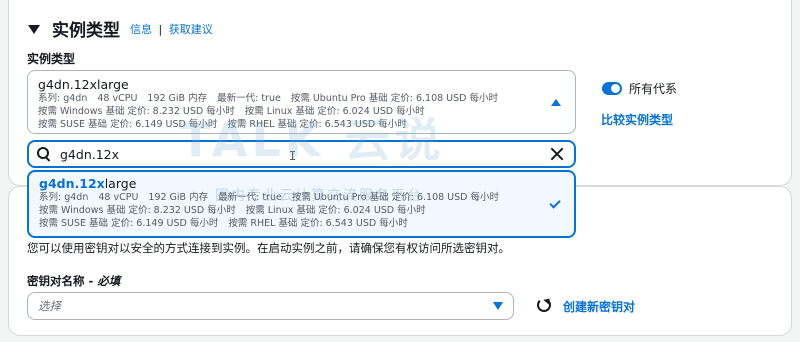 This screenshot has width=800, height=342. Describe the element at coordinates (44, 154) in the screenshot. I see `search-icon` at that location.